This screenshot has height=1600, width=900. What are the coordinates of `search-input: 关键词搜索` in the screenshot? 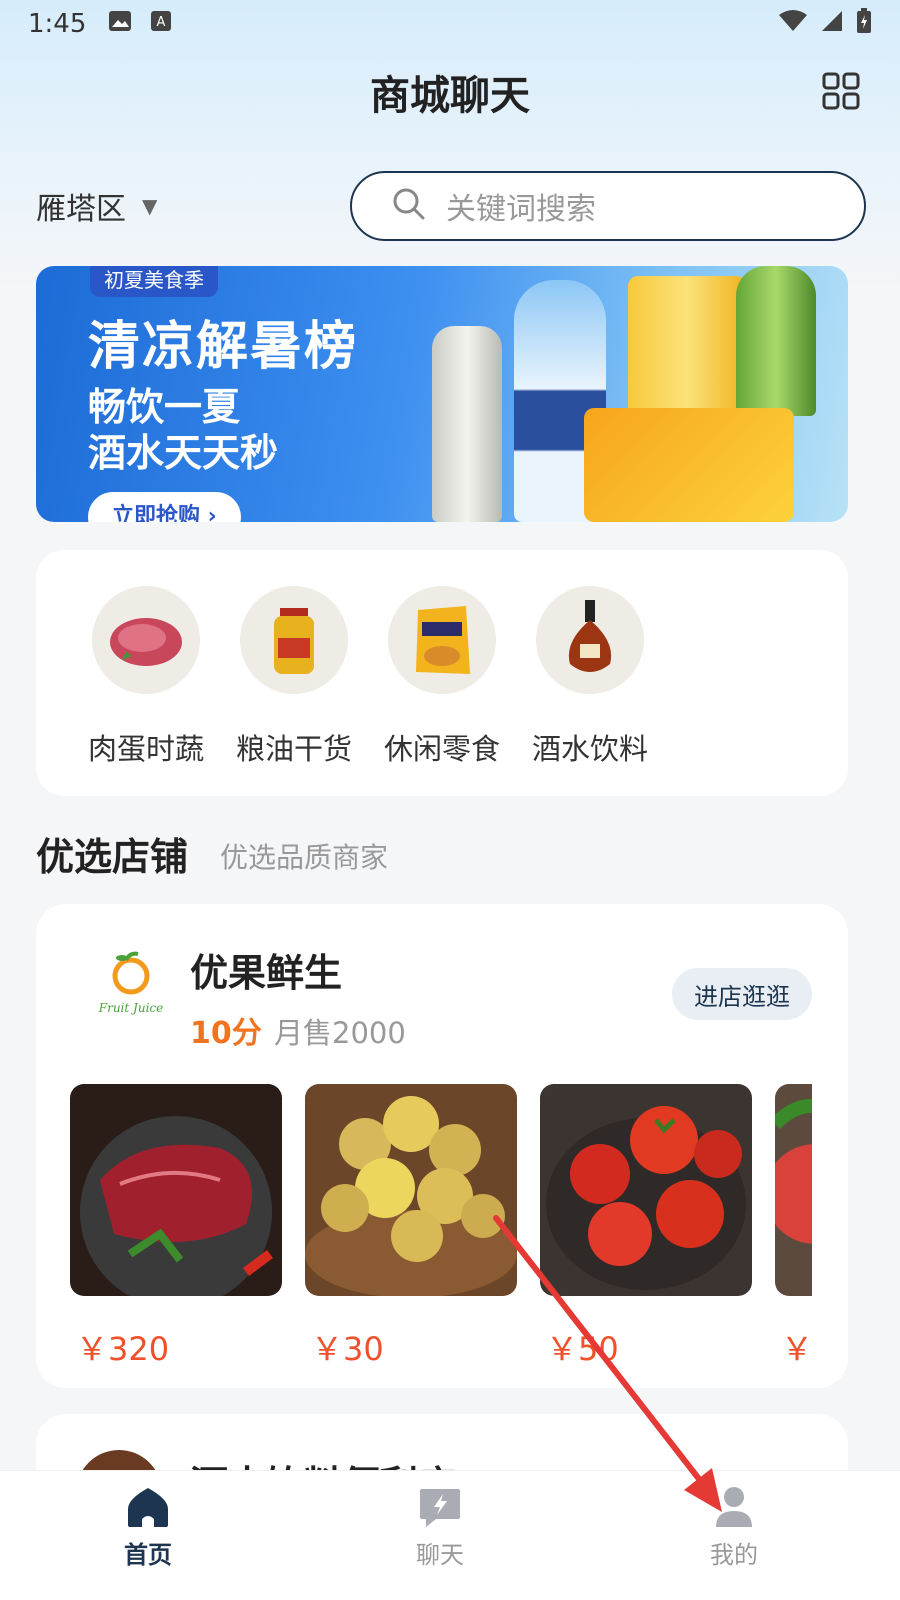 It's located at (608, 206).